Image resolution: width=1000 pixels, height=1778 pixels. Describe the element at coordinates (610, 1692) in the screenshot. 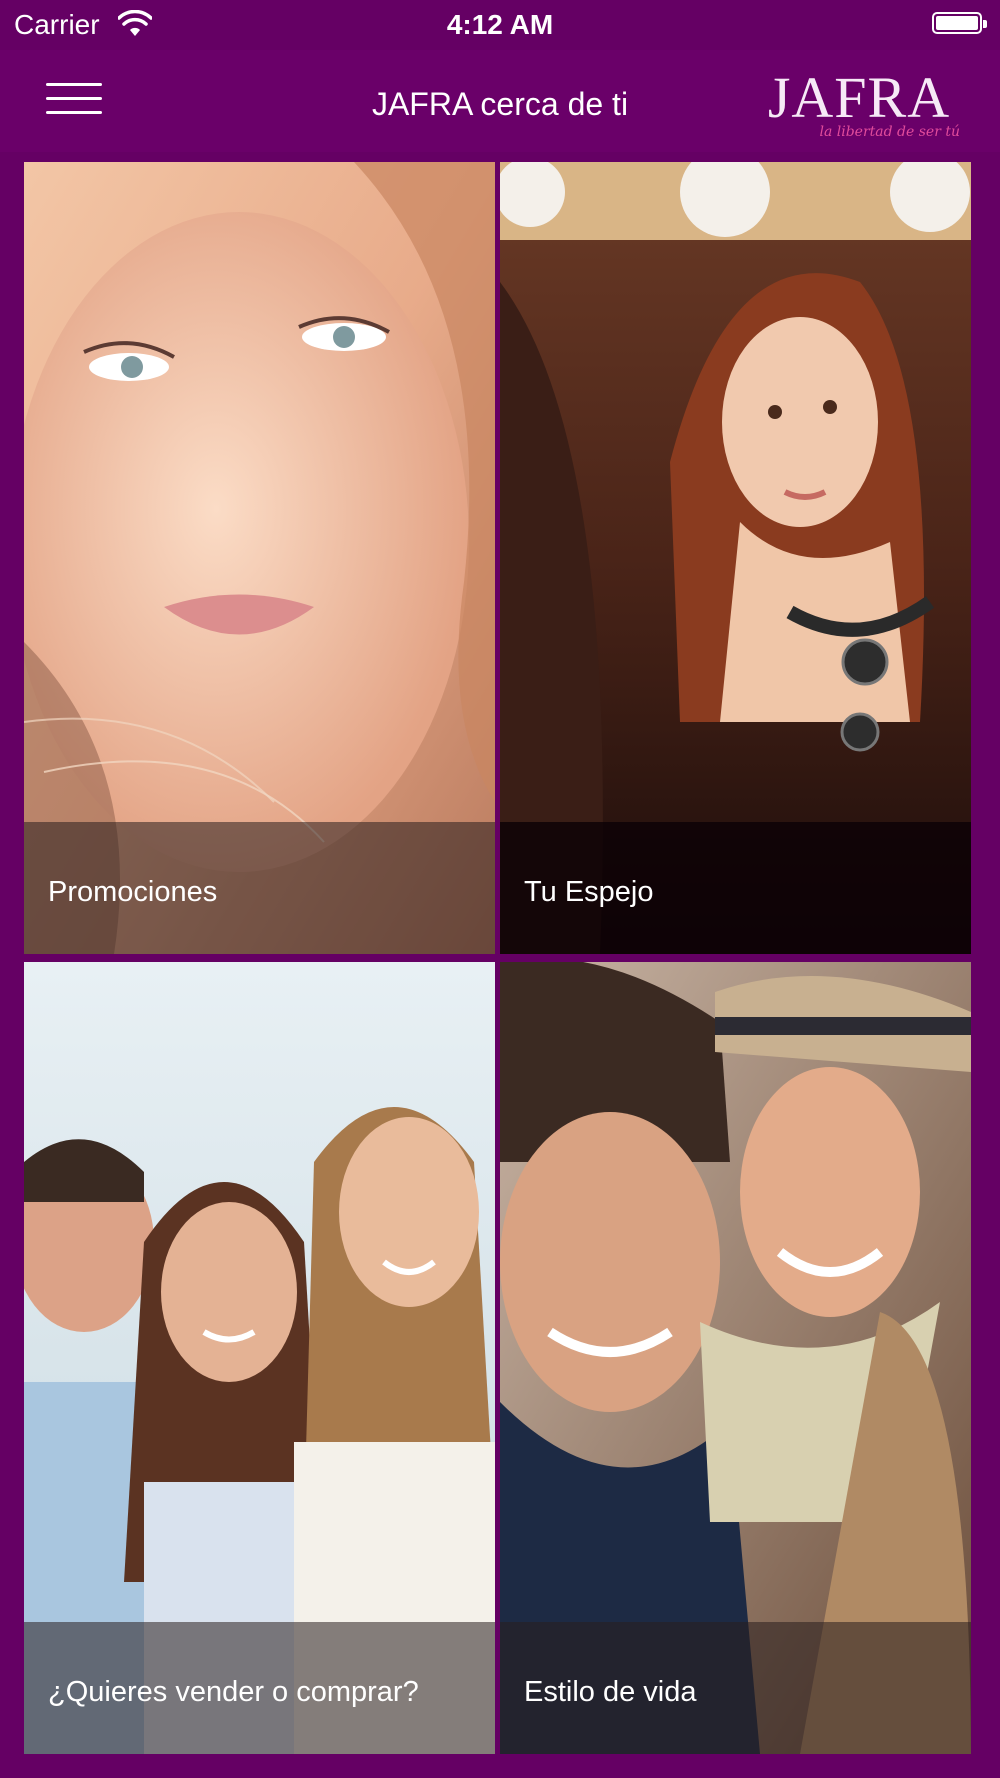

I see `tile-label: Estilo de vida` at that location.